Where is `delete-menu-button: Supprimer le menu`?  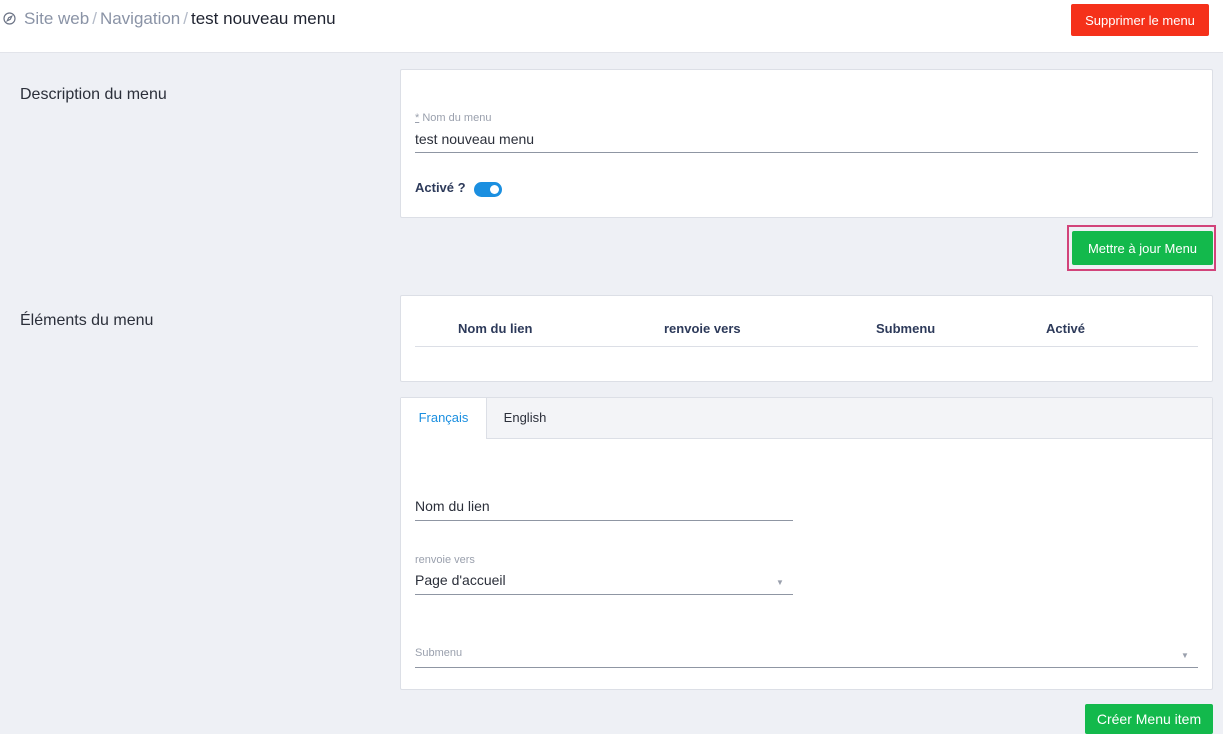
delete-menu-button: Supprimer le menu is located at coordinates (1140, 20).